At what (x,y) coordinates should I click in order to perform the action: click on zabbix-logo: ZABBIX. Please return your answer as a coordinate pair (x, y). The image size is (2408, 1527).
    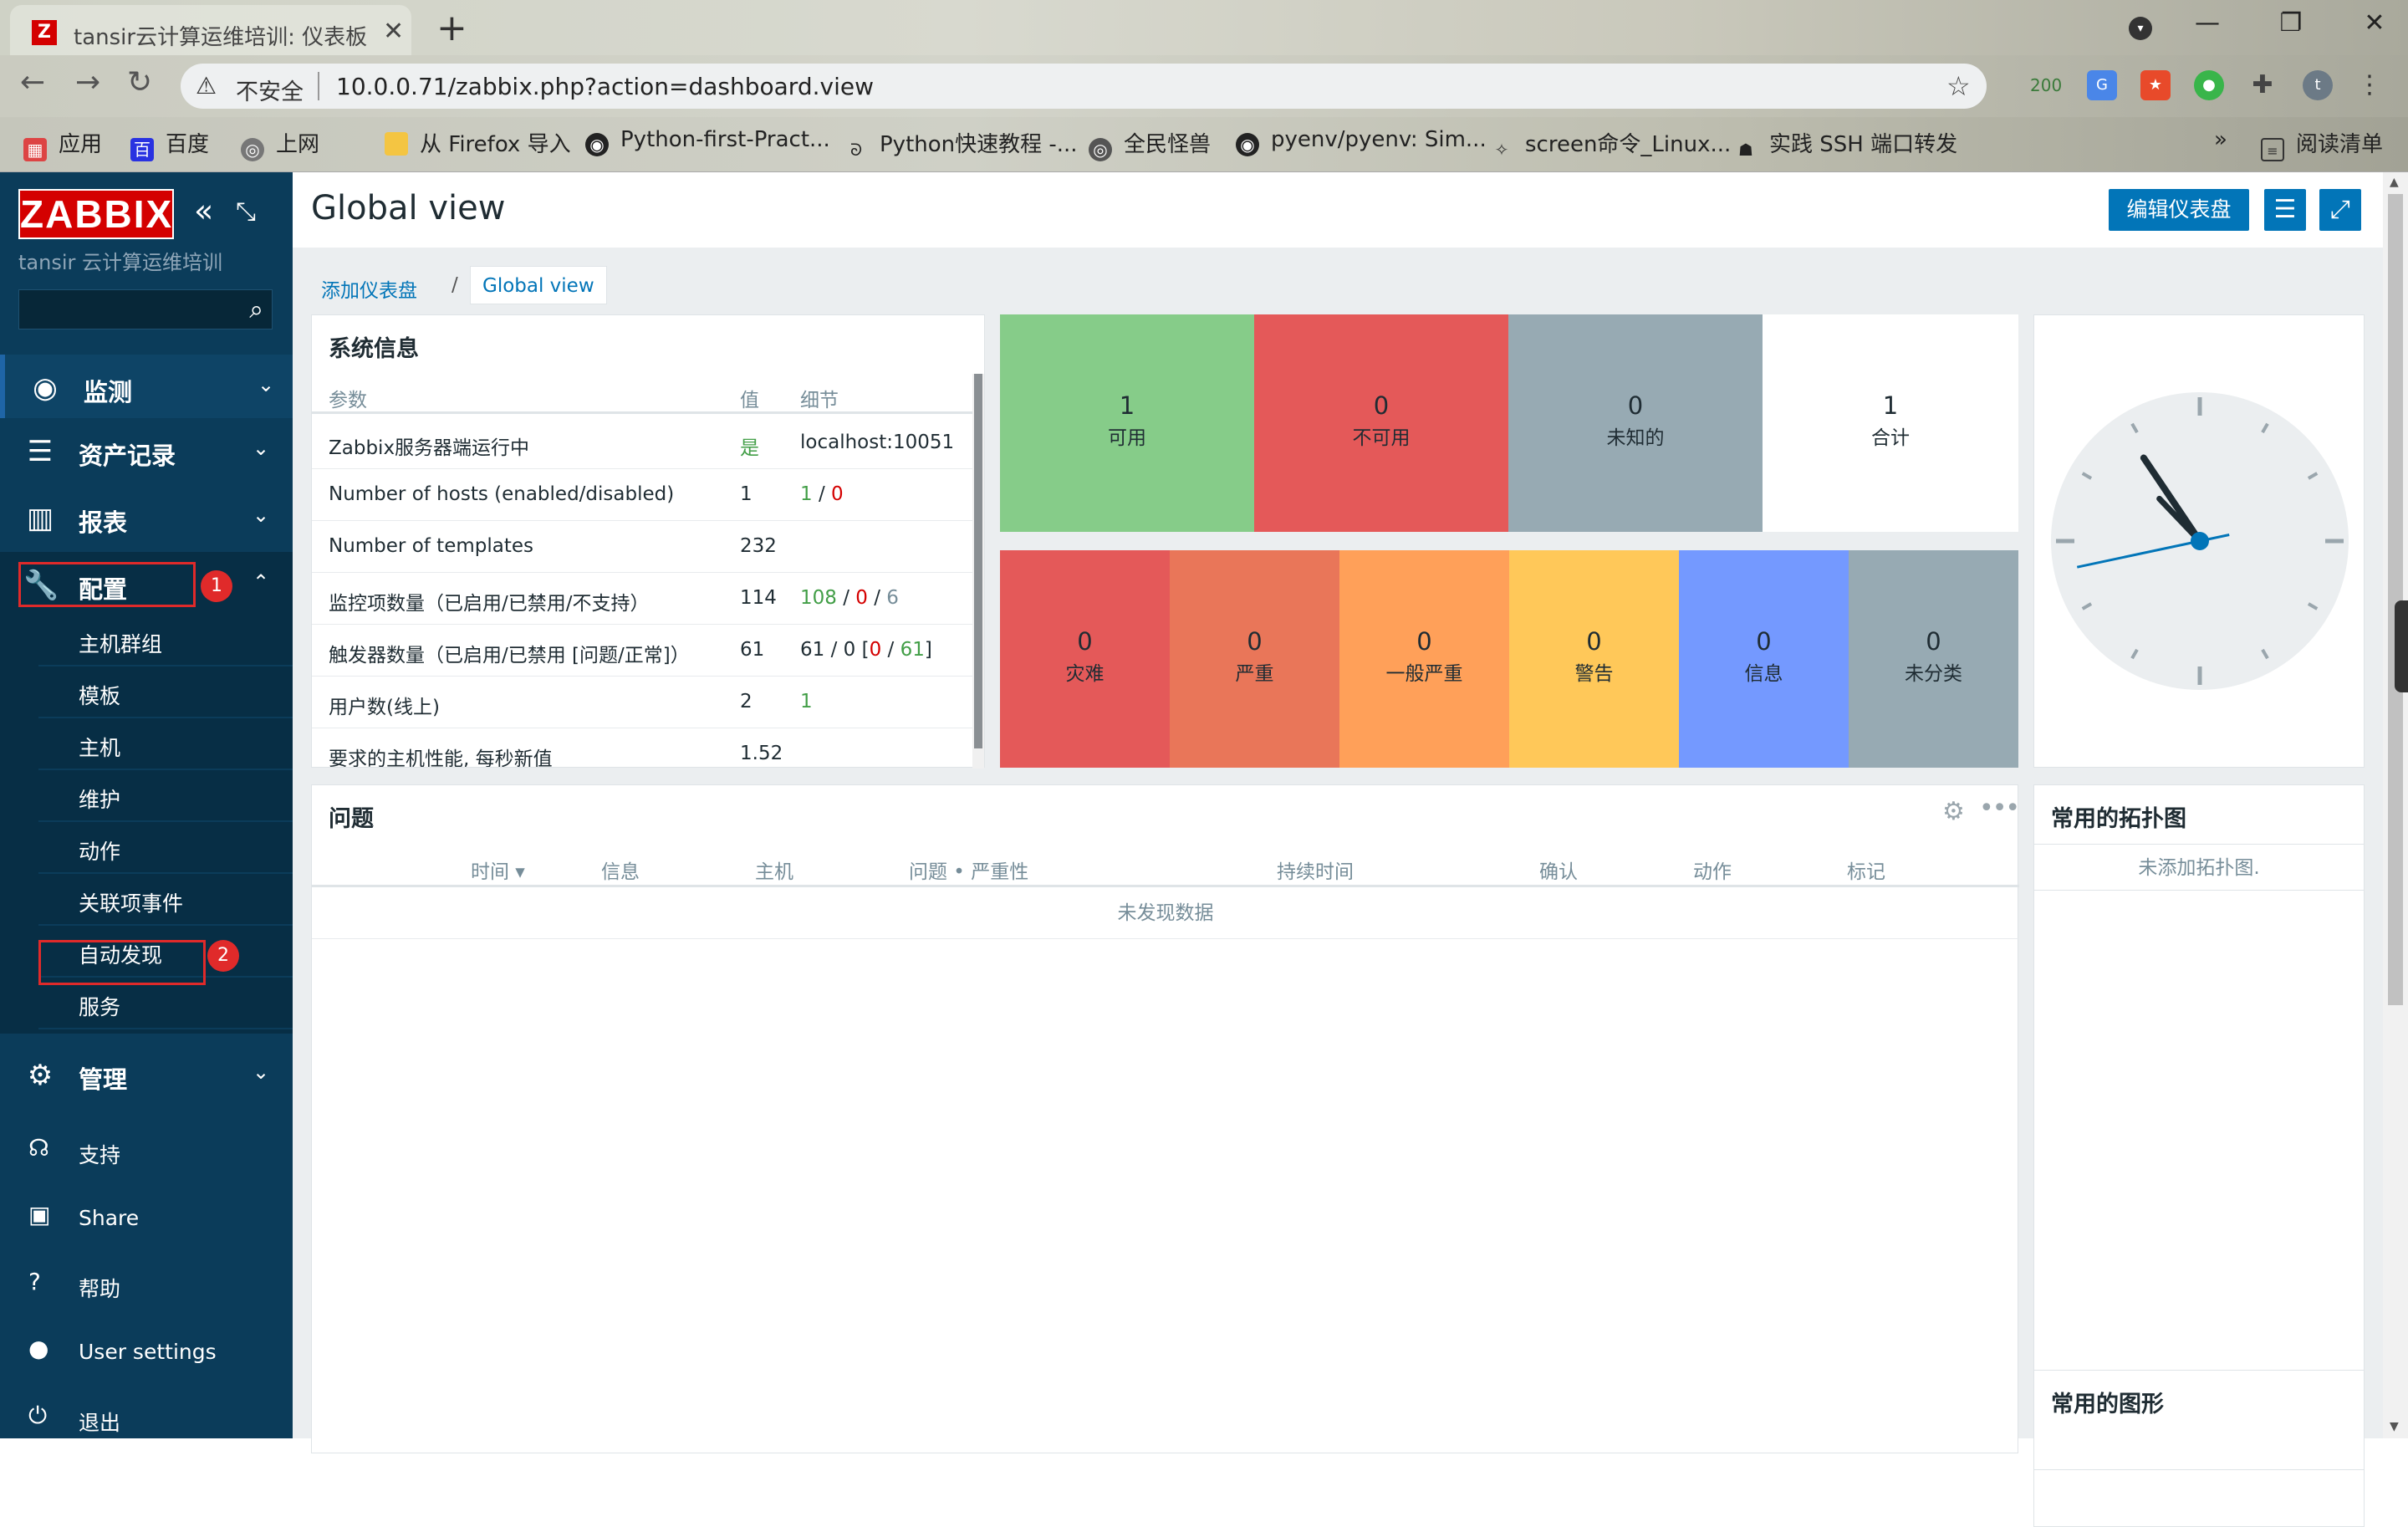
    Looking at the image, I should click on (96, 214).